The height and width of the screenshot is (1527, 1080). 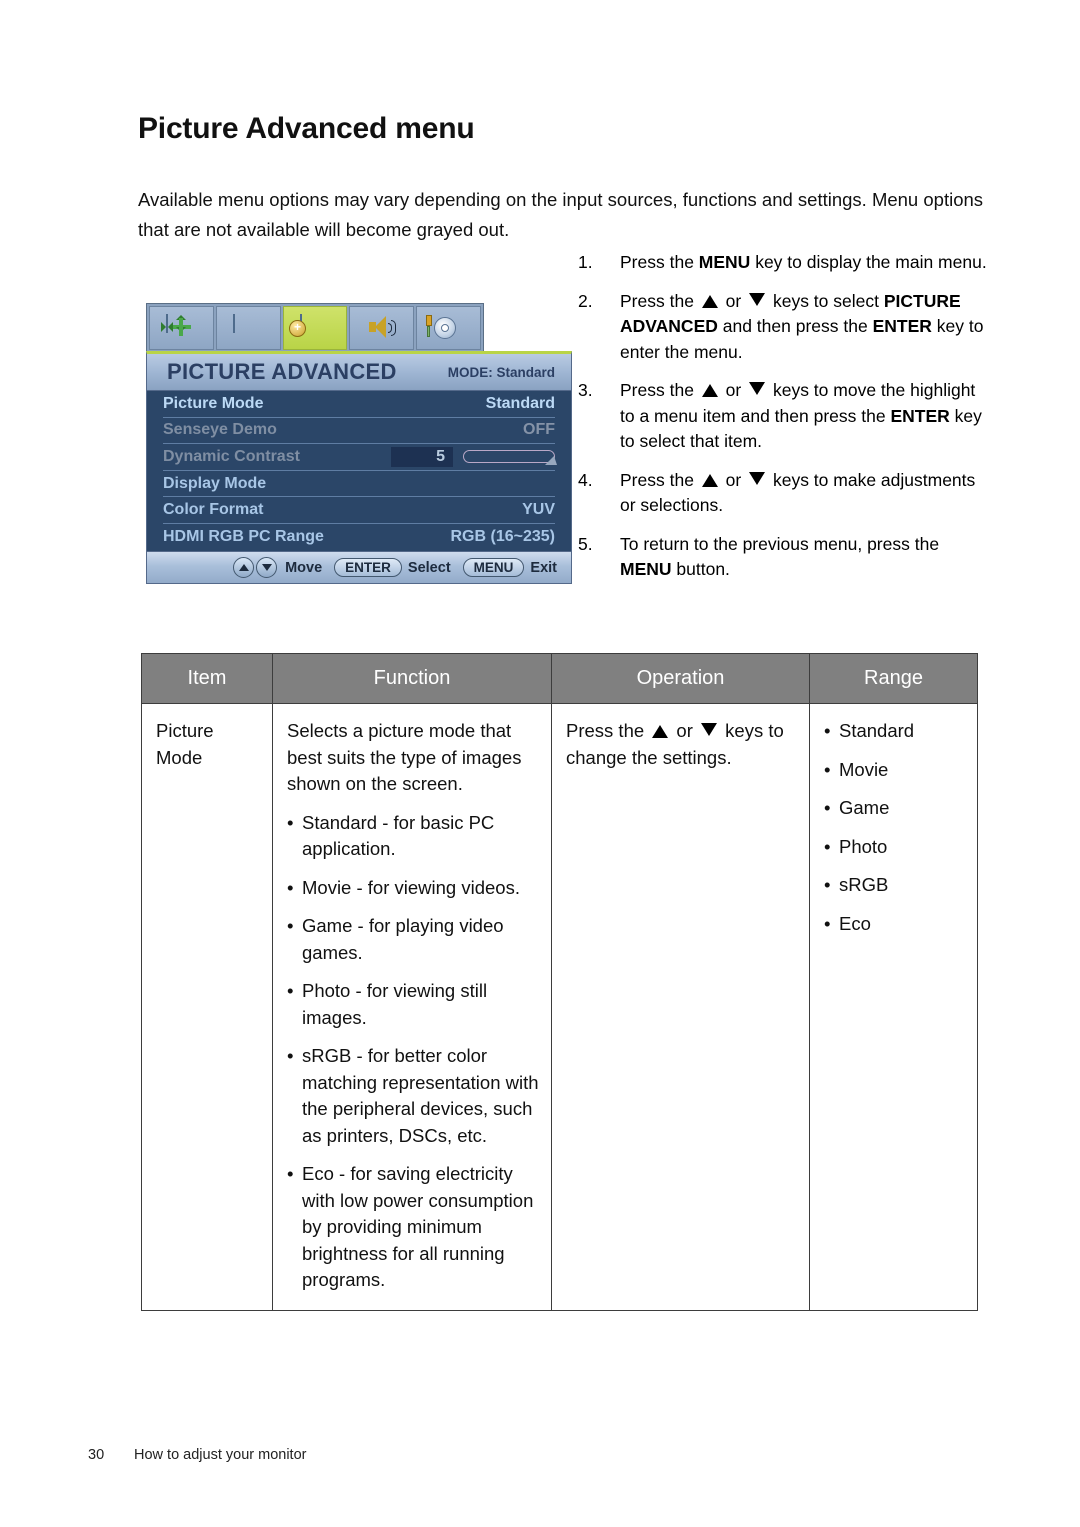 I want to click on osd-tab-picture-advanced: +, so click(x=315, y=328).